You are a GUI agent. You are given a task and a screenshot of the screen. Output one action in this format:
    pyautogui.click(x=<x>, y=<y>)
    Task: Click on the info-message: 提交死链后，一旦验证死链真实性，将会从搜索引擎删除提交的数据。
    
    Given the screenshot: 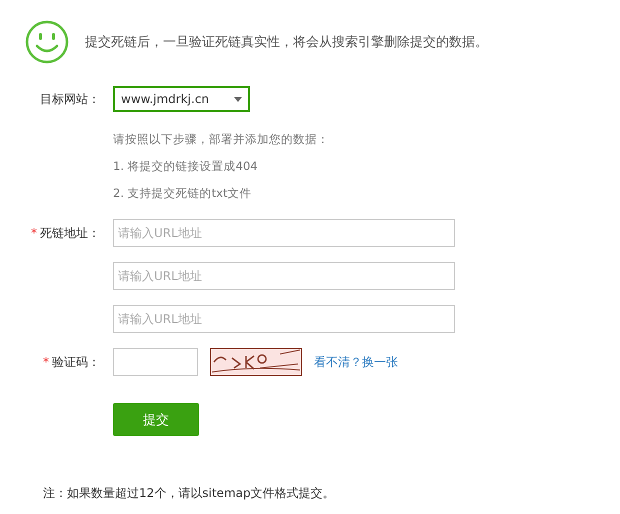 What is the action you would take?
    pyautogui.click(x=286, y=42)
    